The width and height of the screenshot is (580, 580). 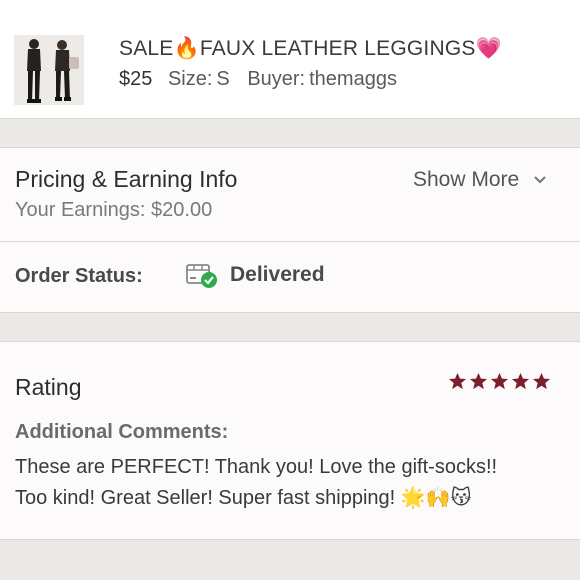 I want to click on size-label: Size:, so click(x=190, y=79).